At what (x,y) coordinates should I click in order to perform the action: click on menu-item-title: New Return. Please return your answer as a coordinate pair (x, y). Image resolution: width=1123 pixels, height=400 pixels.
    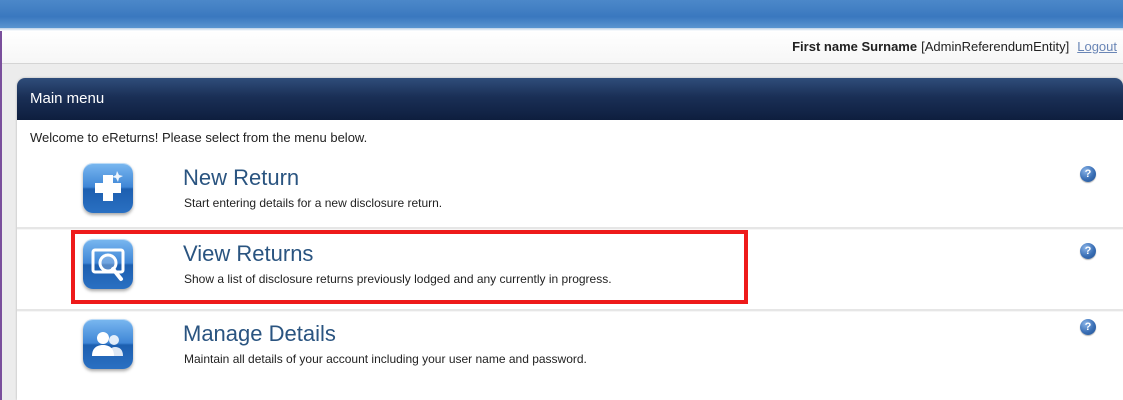
    Looking at the image, I should click on (241, 178).